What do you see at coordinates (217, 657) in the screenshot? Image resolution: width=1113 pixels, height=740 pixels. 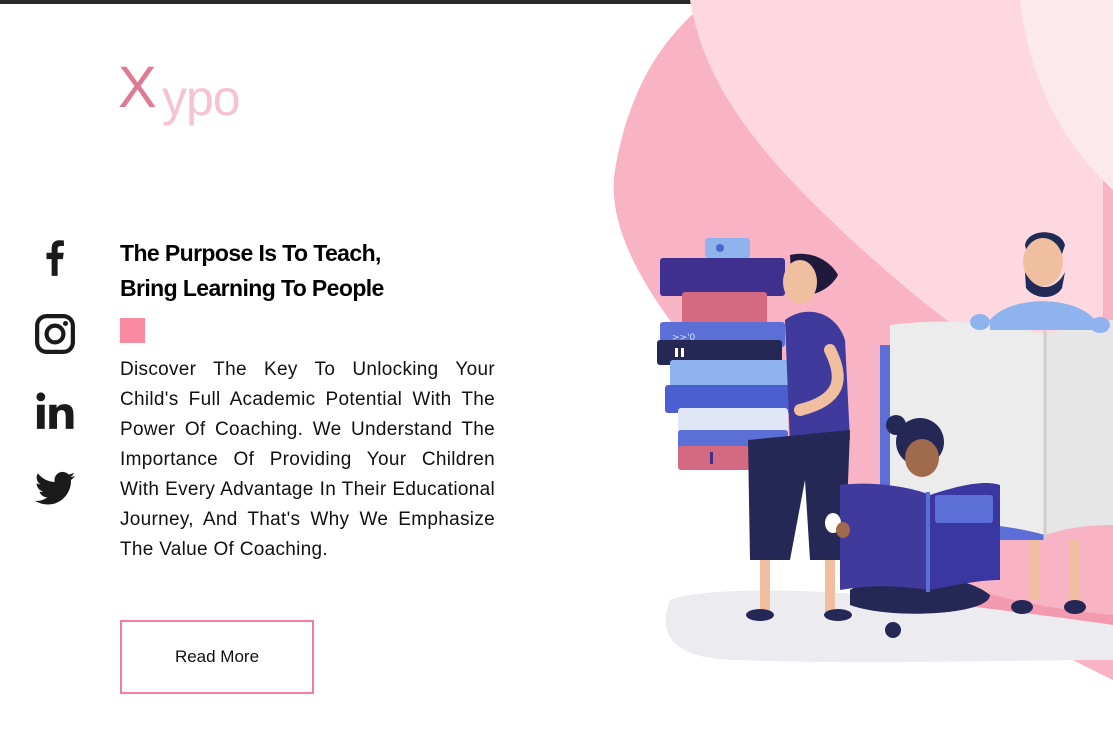 I see `read-more-button: Read More` at bounding box center [217, 657].